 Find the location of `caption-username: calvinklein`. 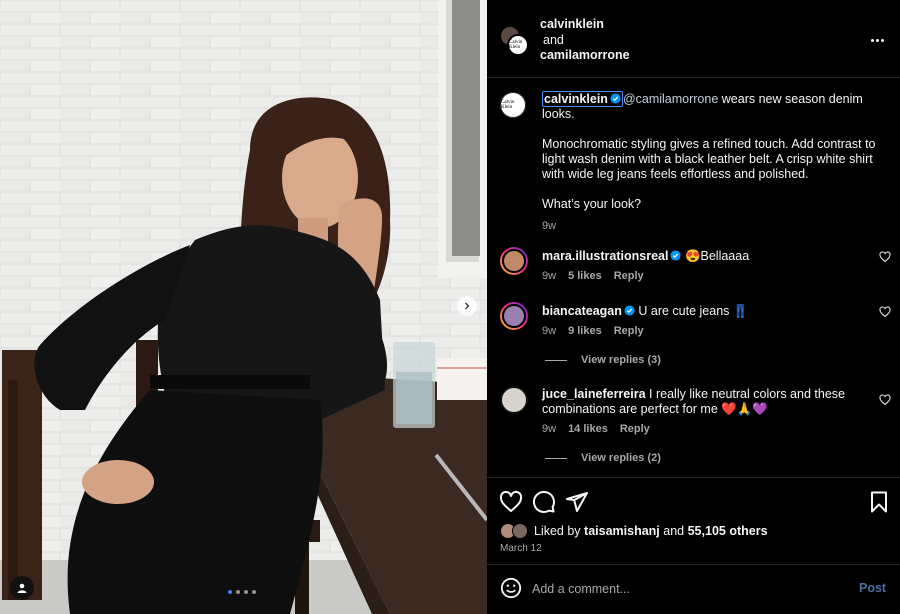

caption-username: calvinklein is located at coordinates (582, 99).